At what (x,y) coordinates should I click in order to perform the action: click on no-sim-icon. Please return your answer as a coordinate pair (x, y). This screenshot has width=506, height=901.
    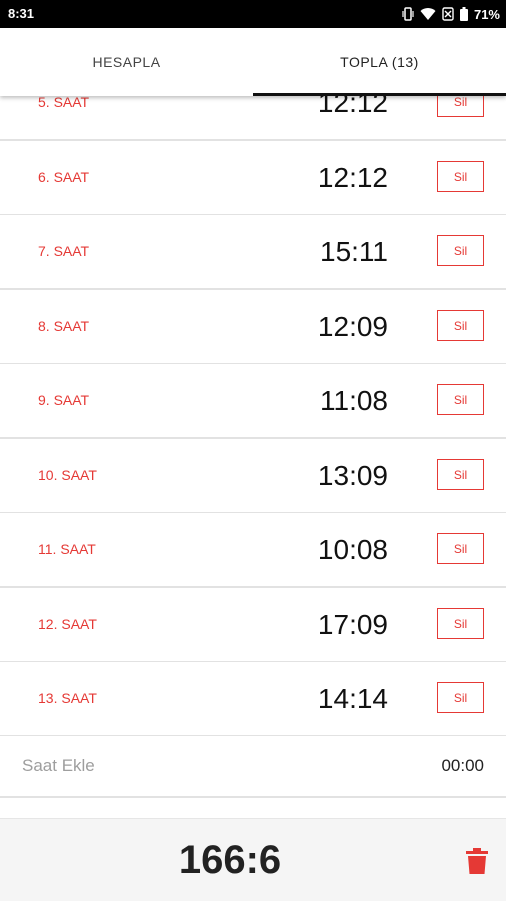
    Looking at the image, I should click on (448, 14).